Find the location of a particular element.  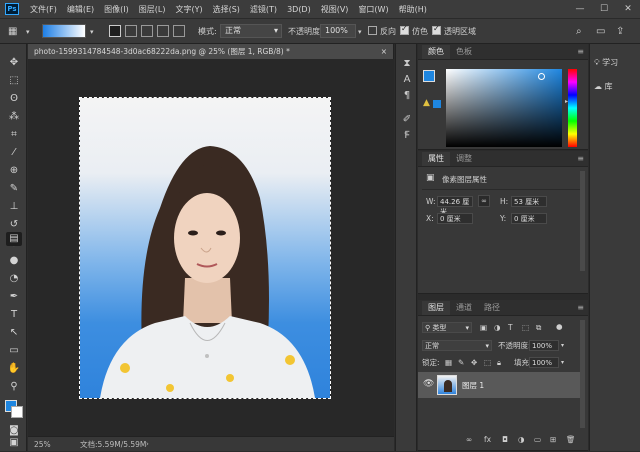

workspace-icon: ▭ is located at coordinates (600, 32).